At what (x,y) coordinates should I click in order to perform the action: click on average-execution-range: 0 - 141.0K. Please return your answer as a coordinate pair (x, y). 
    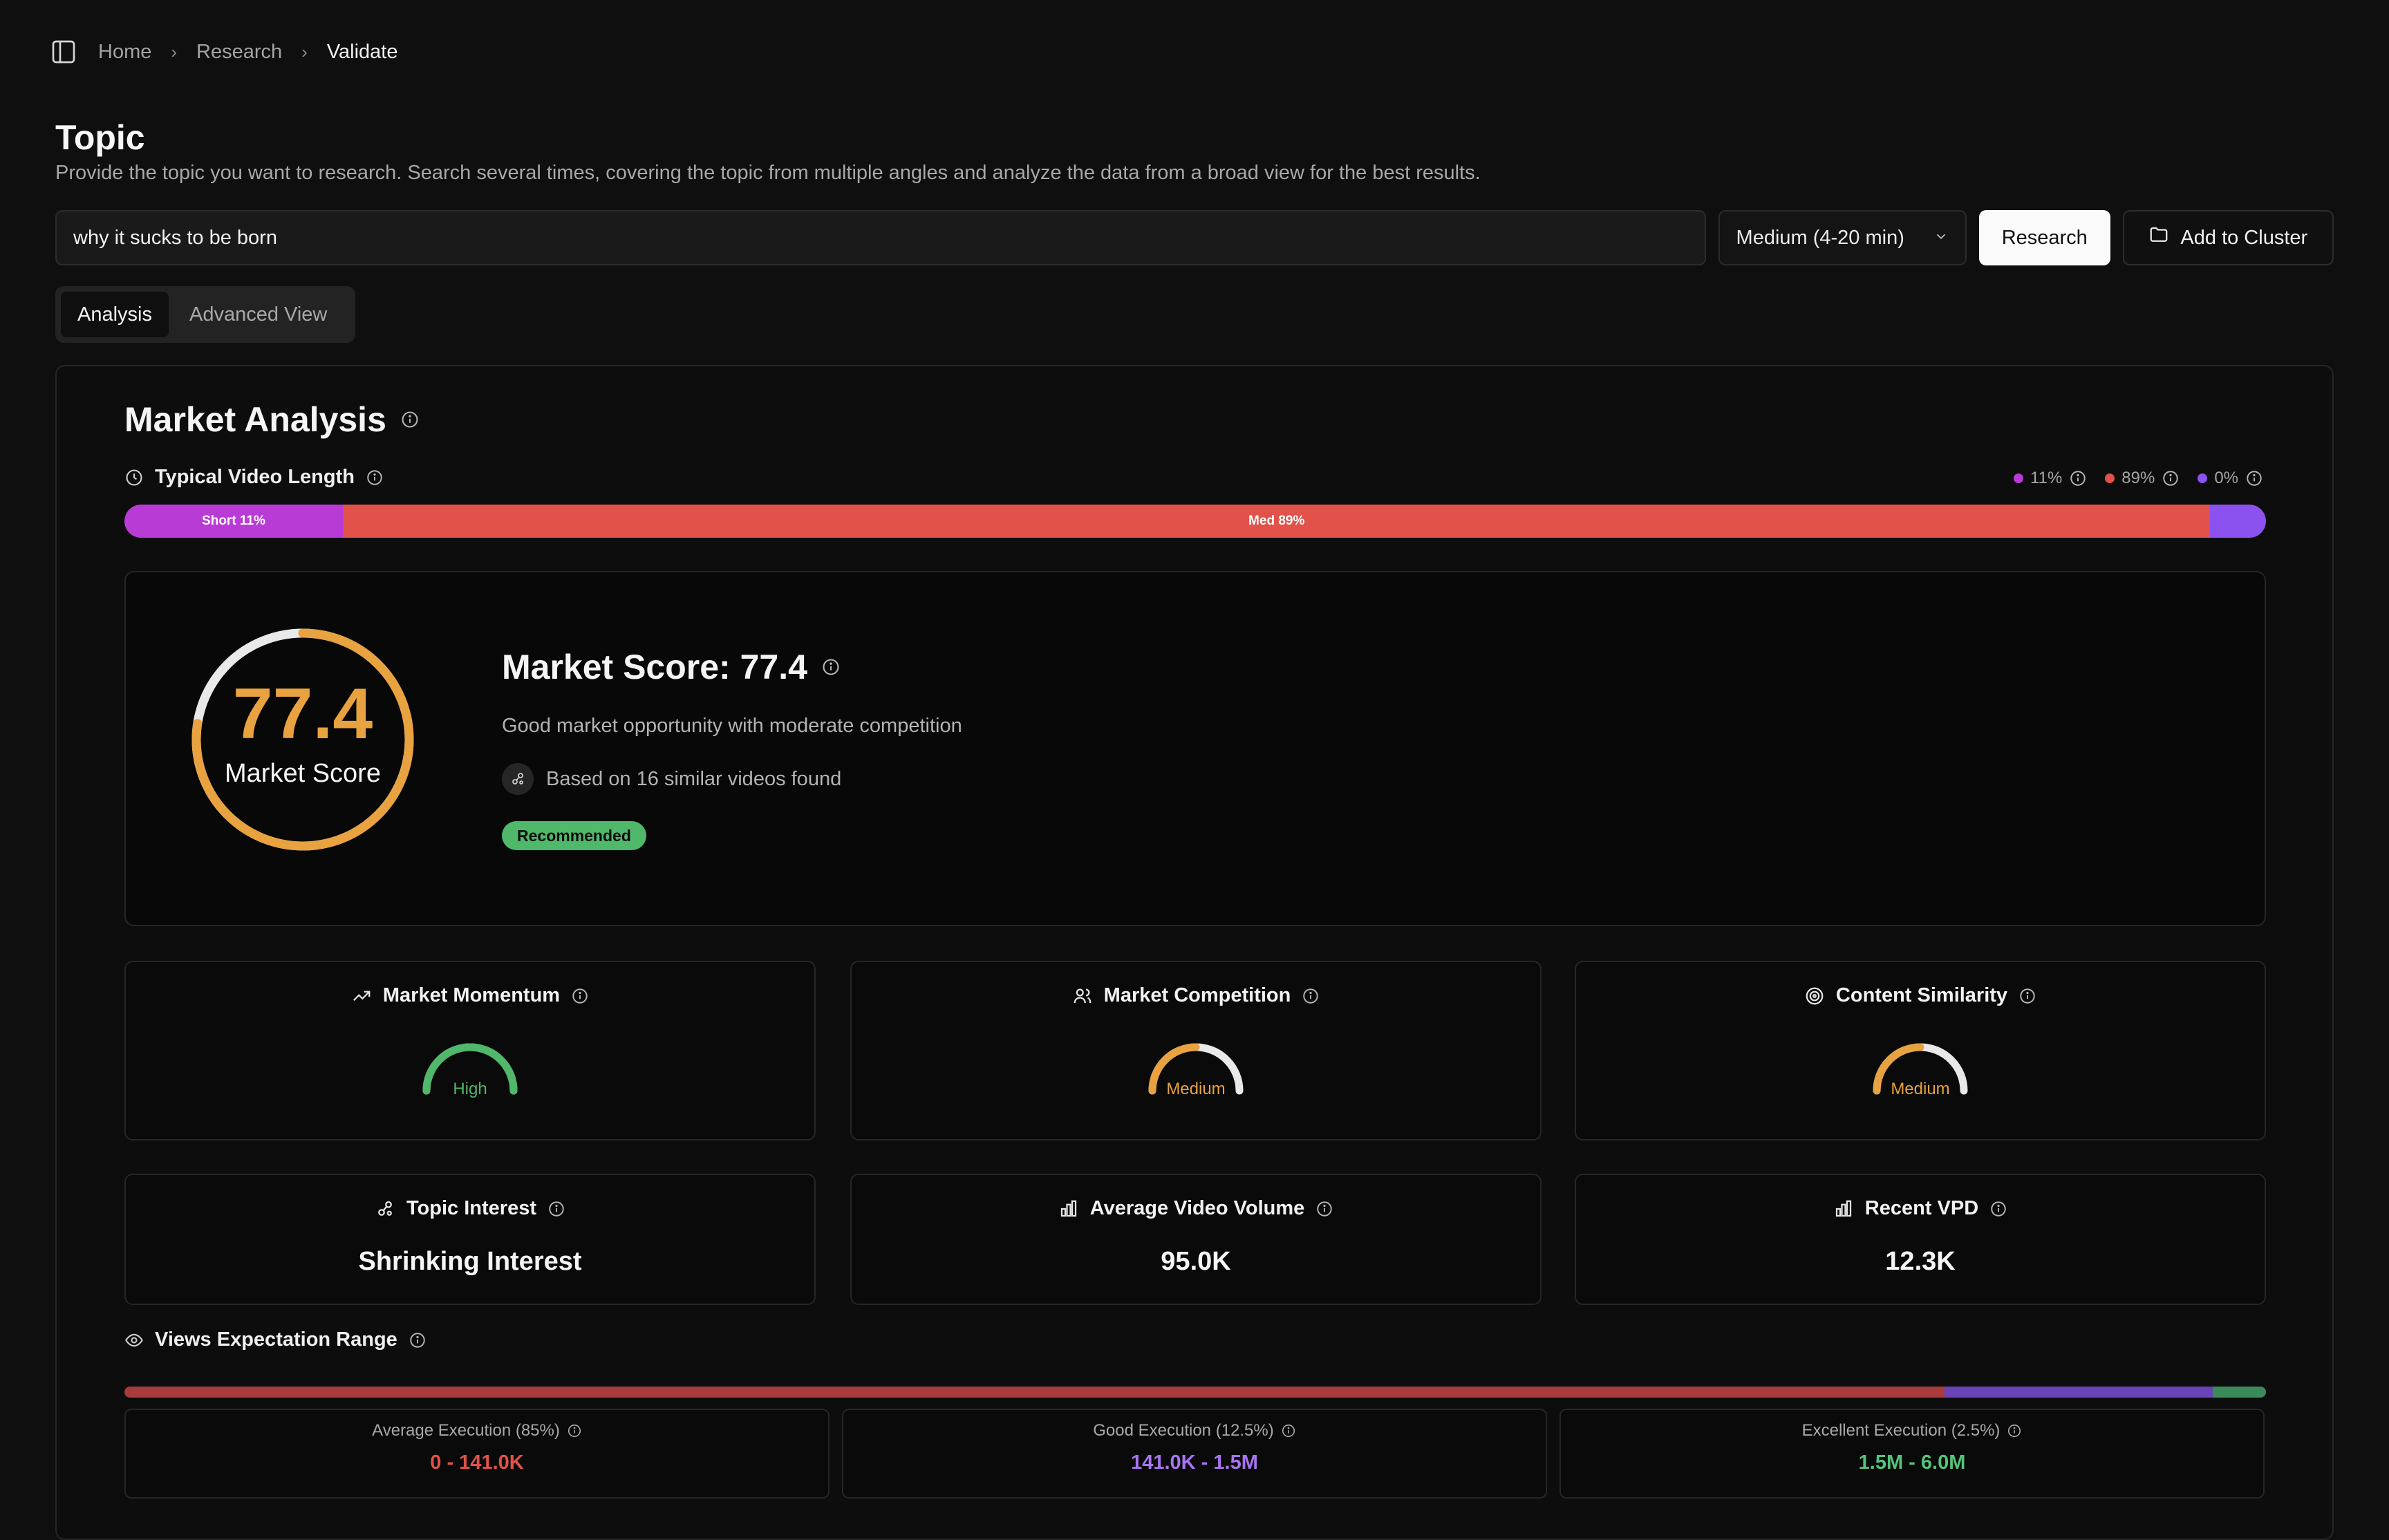
    Looking at the image, I should click on (477, 1463).